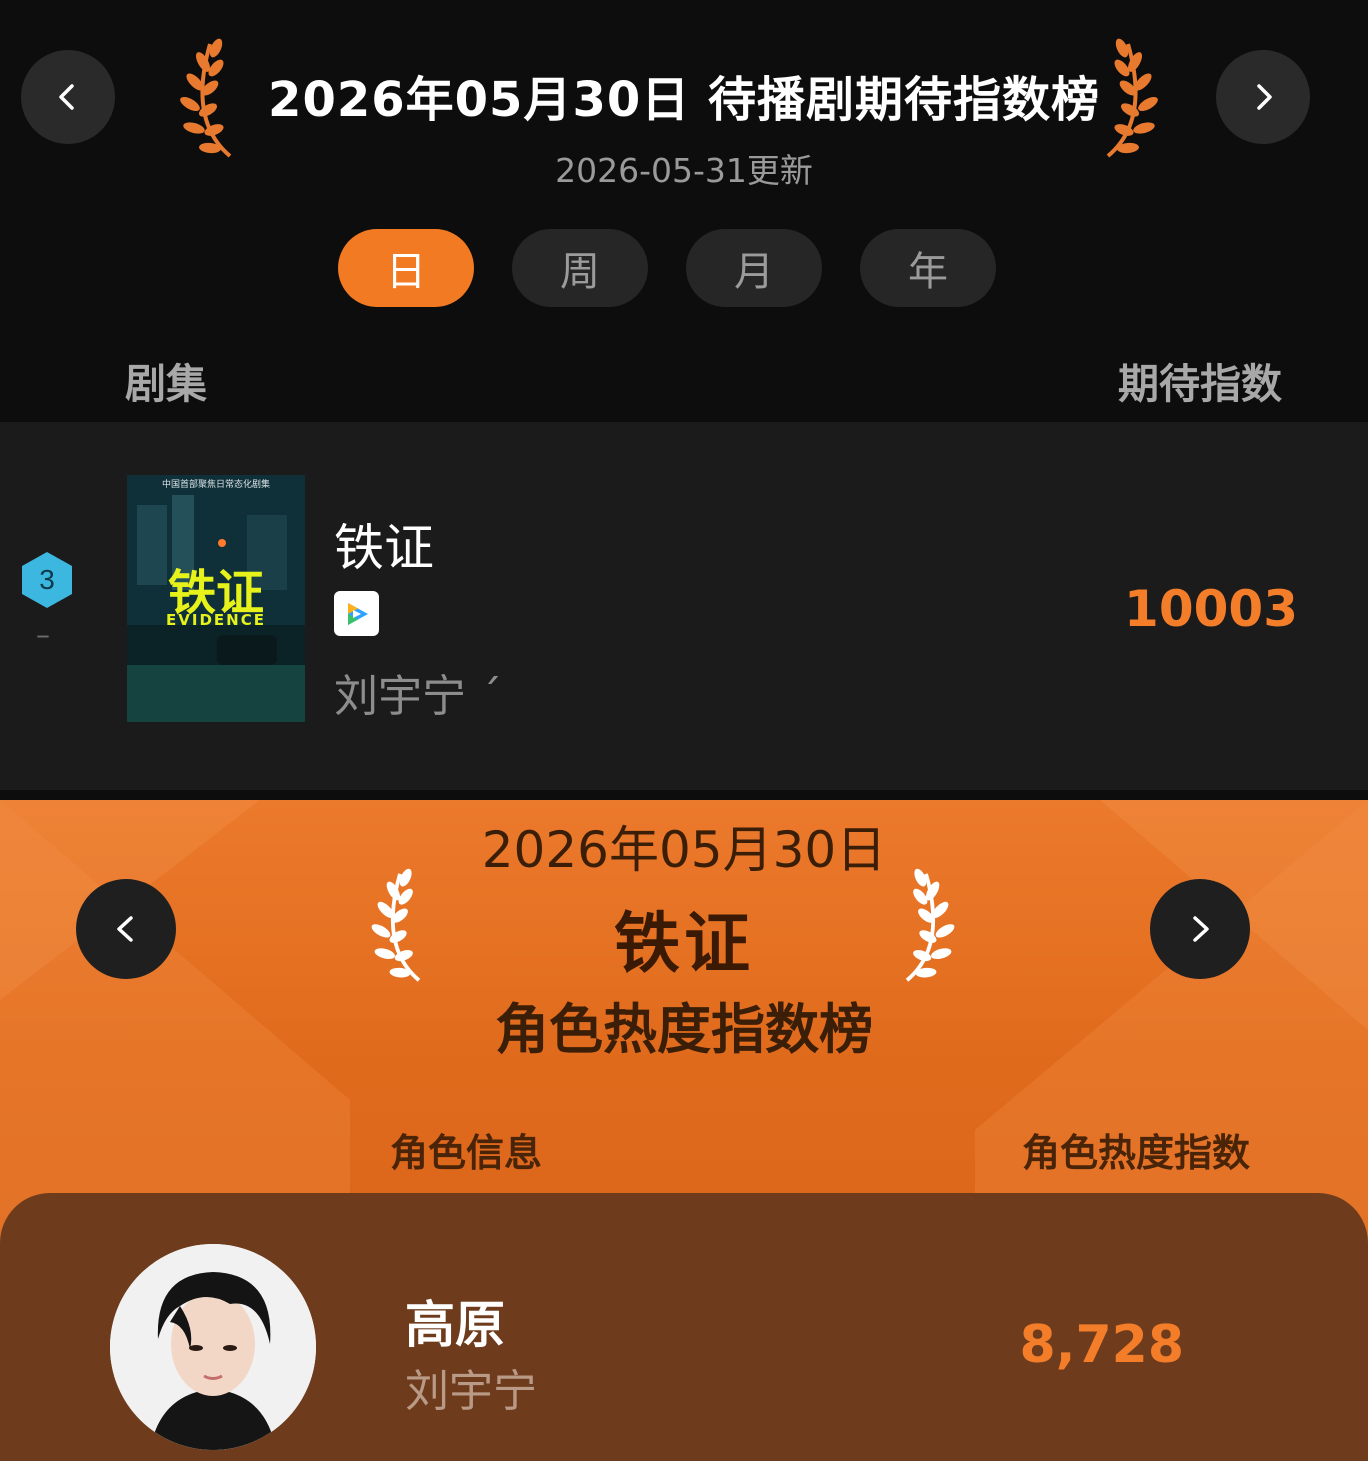  I want to click on prev-drama-button, so click(126, 929).